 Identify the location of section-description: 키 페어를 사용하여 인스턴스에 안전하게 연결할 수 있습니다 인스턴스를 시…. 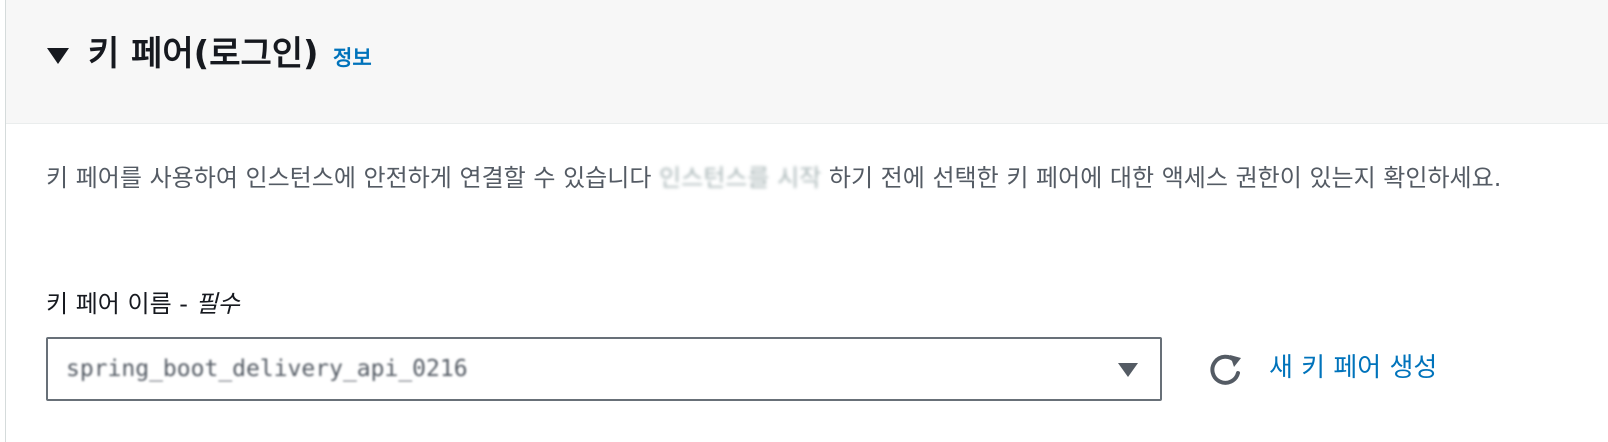
(811, 178).